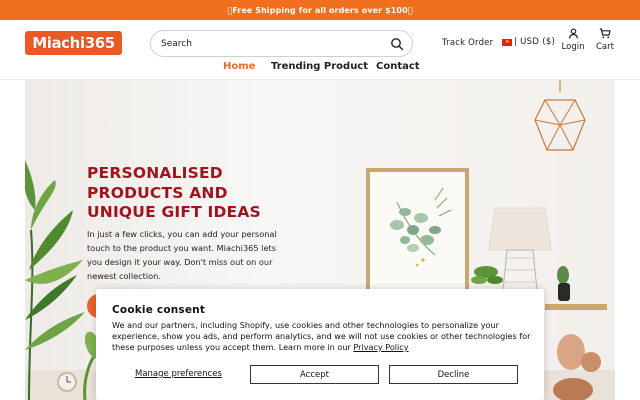 This screenshot has width=640, height=400. What do you see at coordinates (605, 33) in the screenshot?
I see `cart-icon` at bounding box center [605, 33].